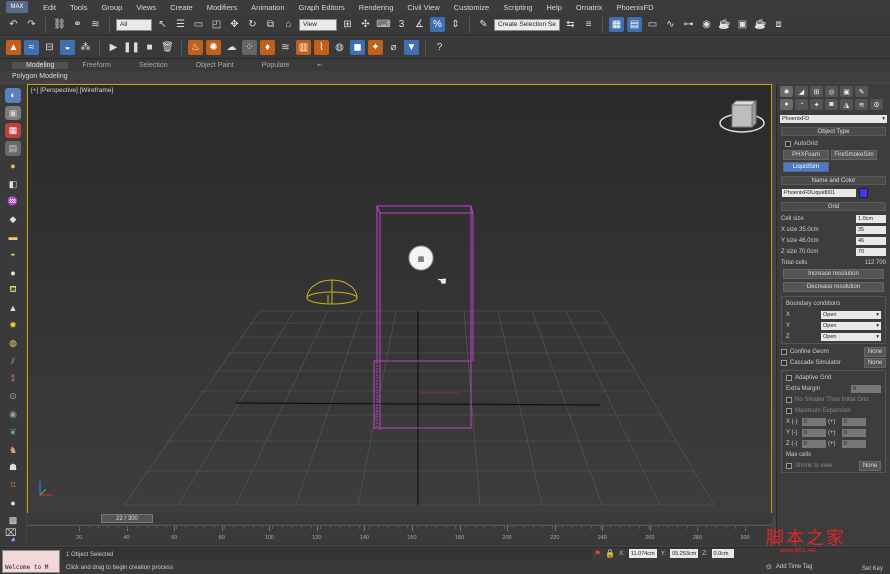 Image resolution: width=890 pixels, height=574 pixels. What do you see at coordinates (213, 47) in the screenshot?
I see `explosion-preset-icon: ✺` at bounding box center [213, 47].